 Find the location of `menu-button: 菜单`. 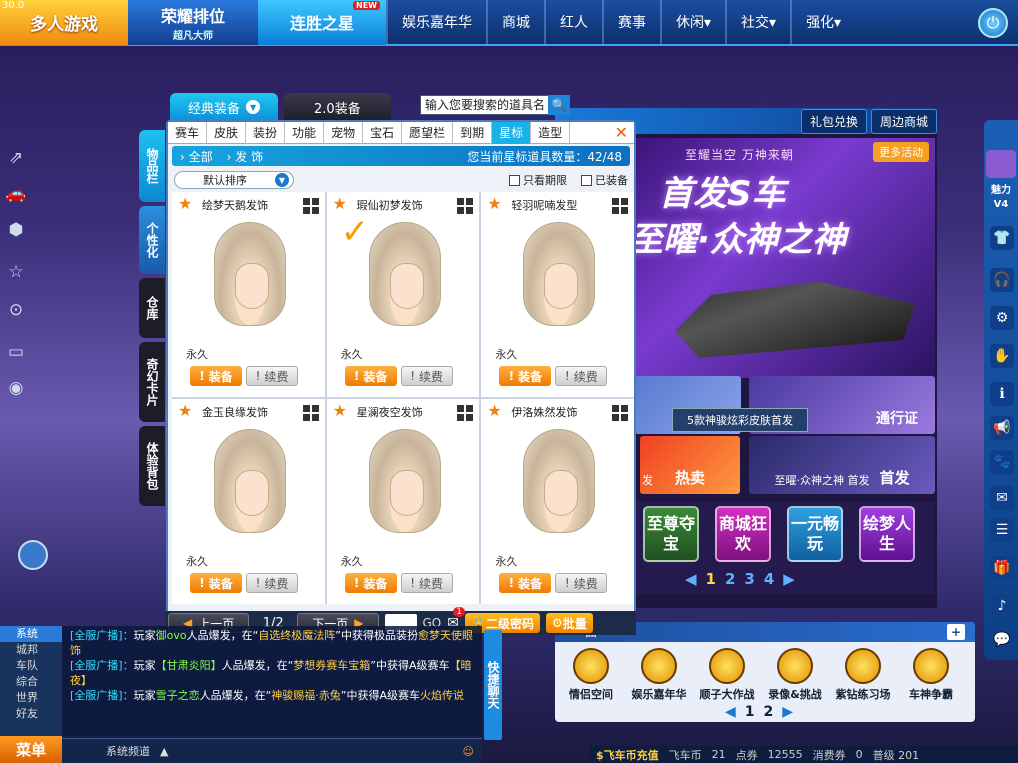

menu-button: 菜单 is located at coordinates (31, 749).